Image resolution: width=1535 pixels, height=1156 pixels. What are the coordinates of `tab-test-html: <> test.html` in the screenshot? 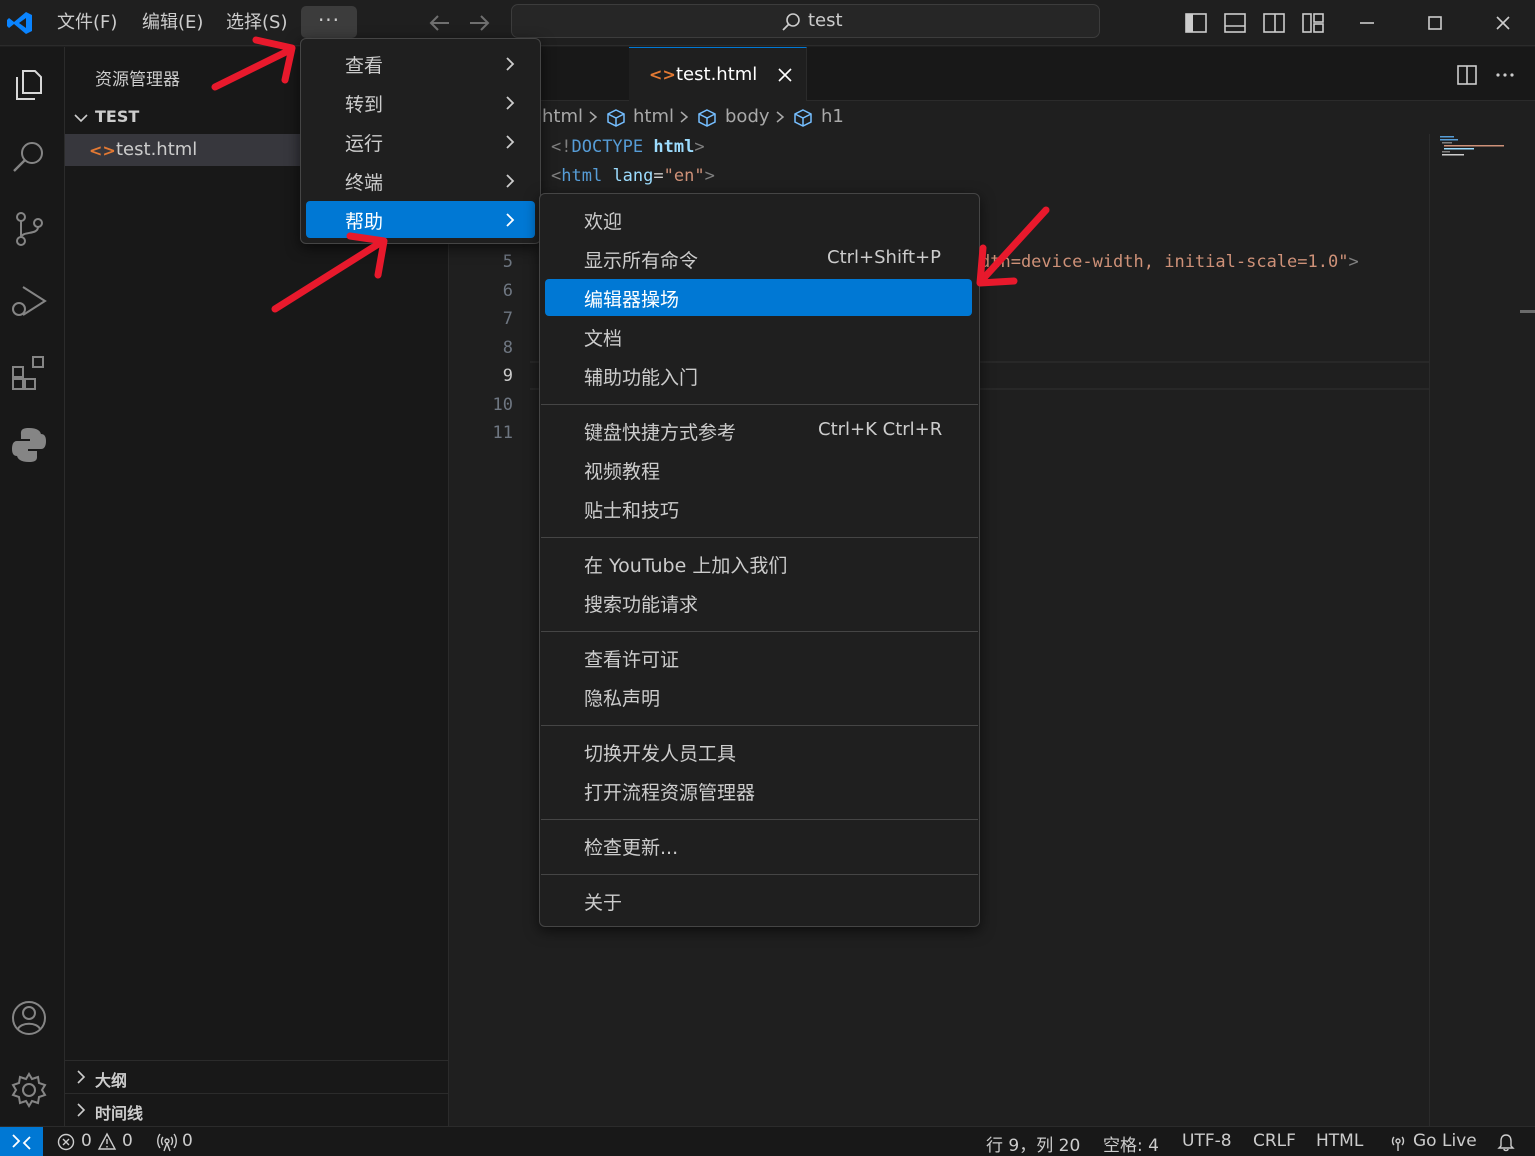 It's located at (718, 74).